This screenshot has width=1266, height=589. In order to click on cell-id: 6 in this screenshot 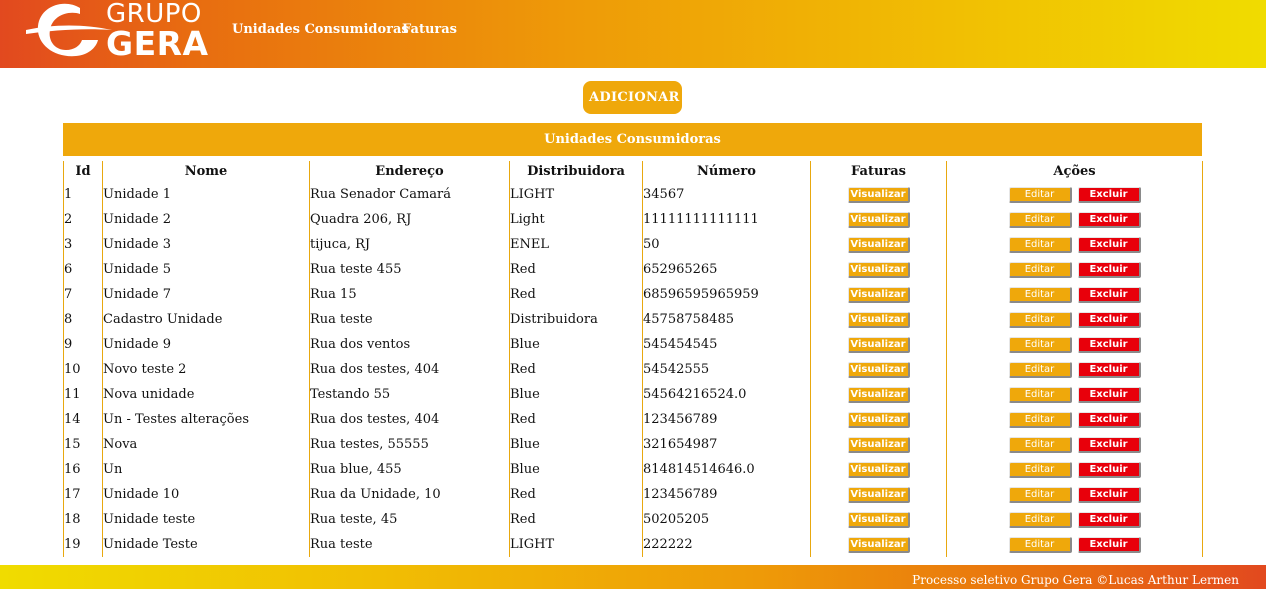, I will do `click(83, 269)`.